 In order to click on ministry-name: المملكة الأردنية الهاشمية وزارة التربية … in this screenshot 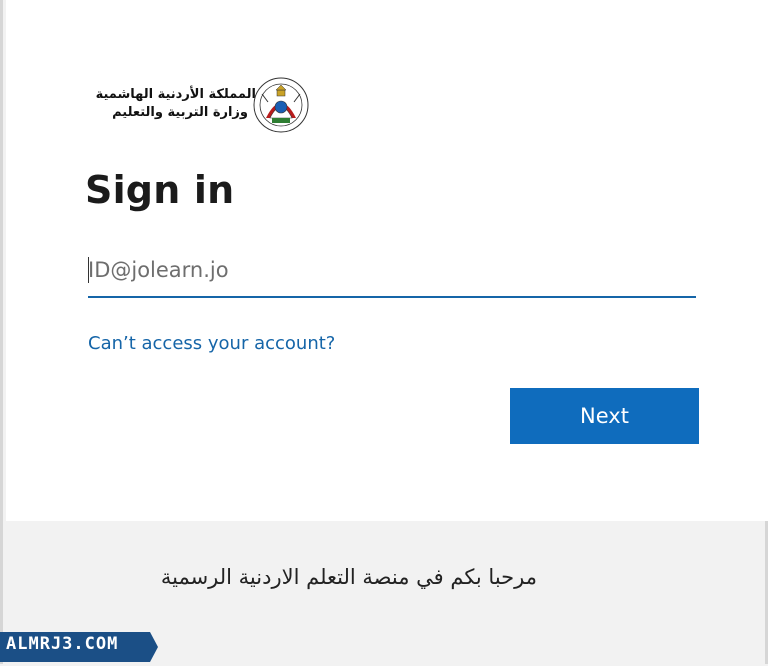, I will do `click(171, 104)`.